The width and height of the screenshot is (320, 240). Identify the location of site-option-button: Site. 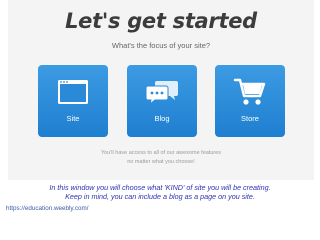
(73, 101).